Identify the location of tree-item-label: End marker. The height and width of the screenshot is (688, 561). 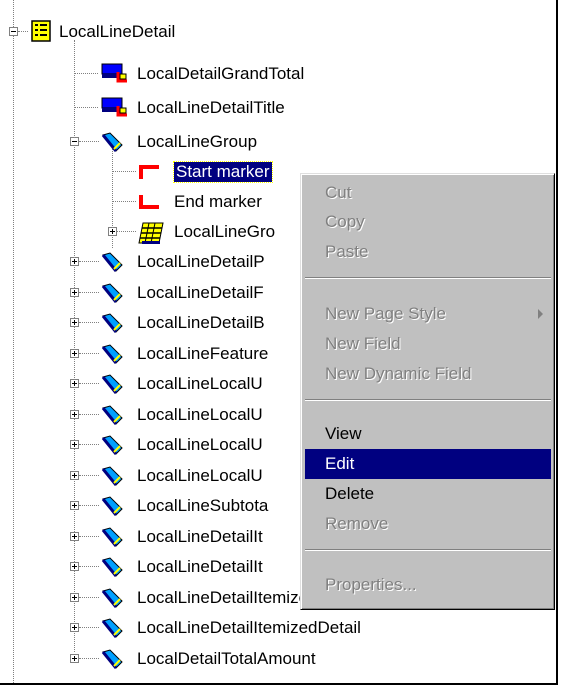
(218, 202).